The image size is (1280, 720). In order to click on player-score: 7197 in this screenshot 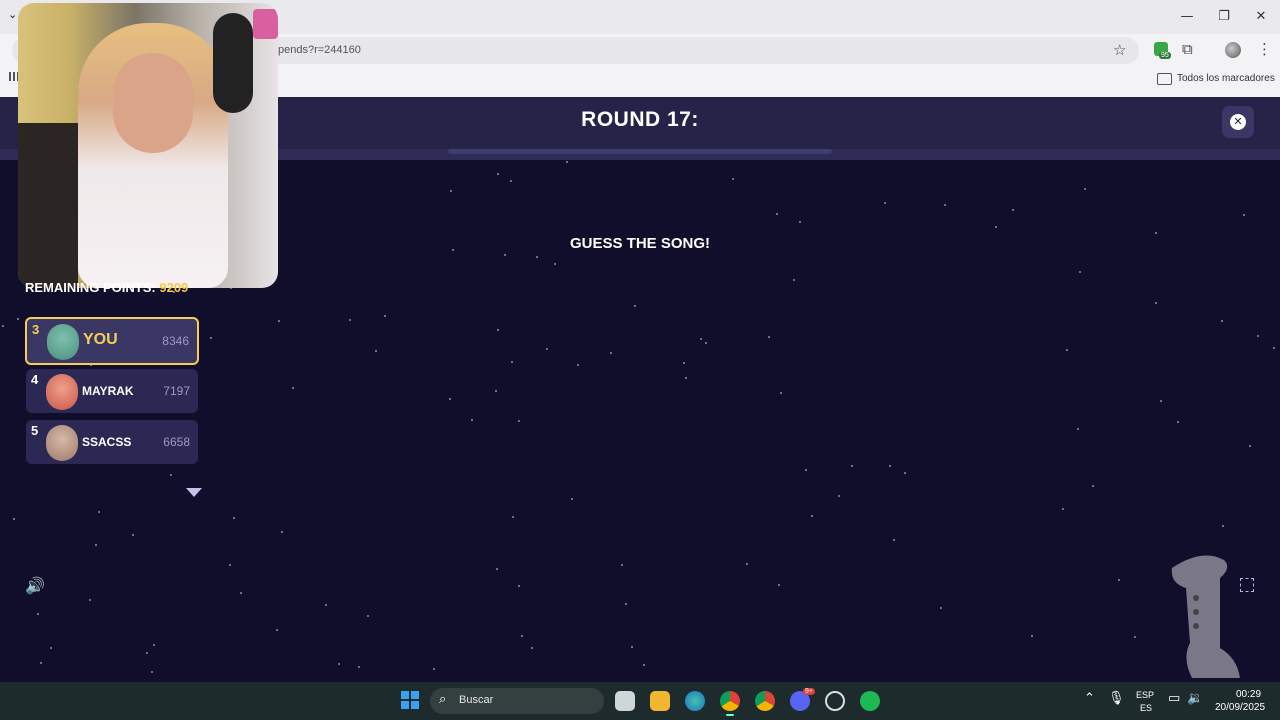, I will do `click(176, 391)`.